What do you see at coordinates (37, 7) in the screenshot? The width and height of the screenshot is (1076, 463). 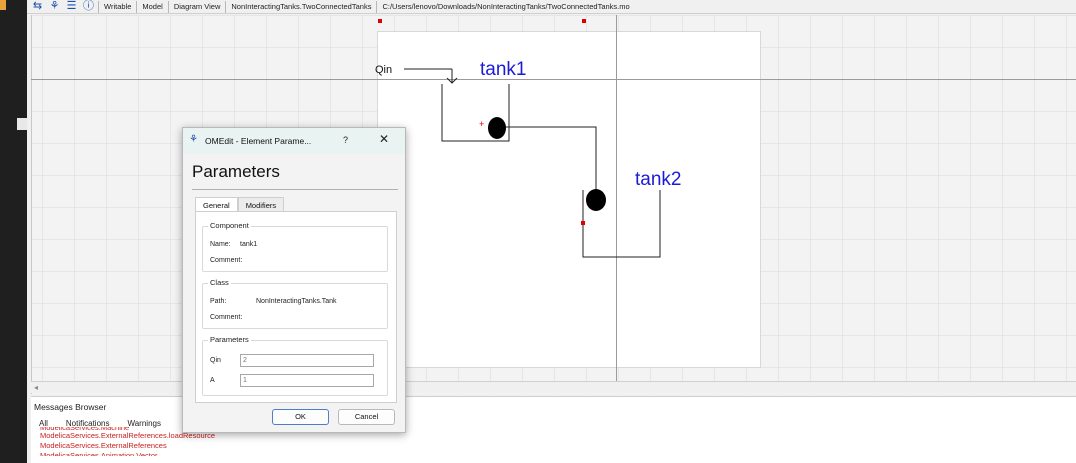 I see `connect-mode-icon: ⇆` at bounding box center [37, 7].